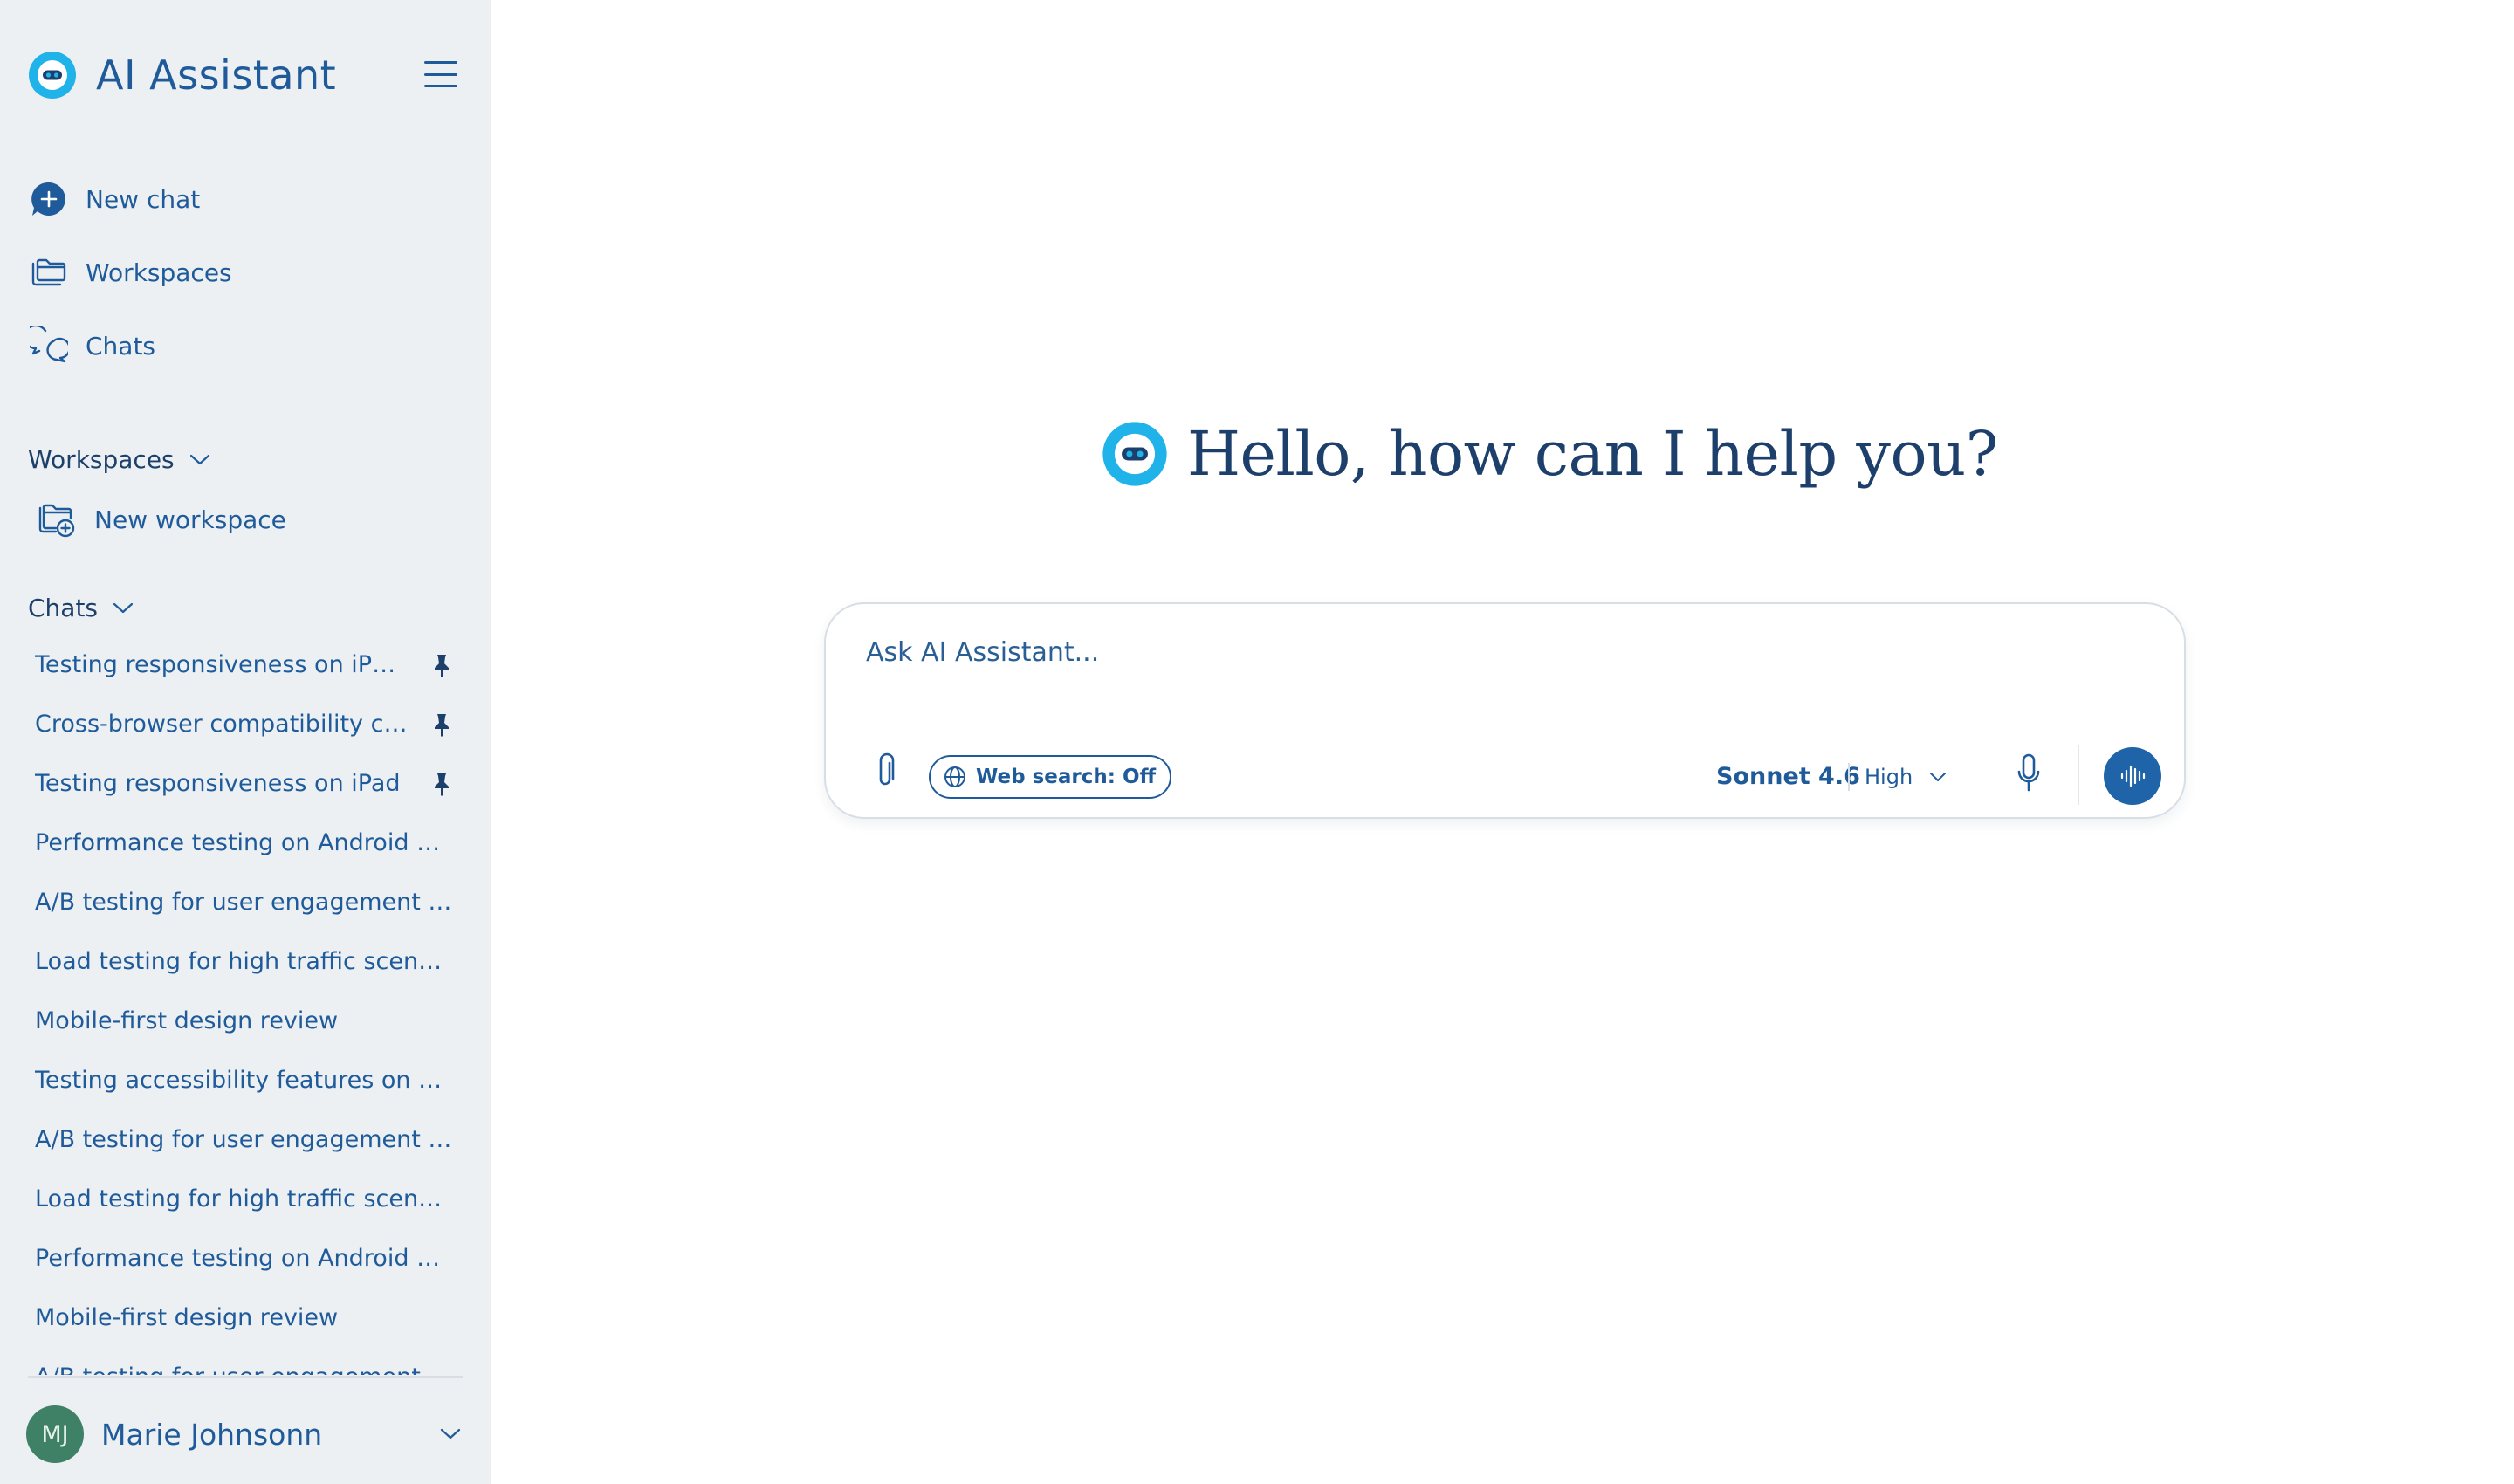  What do you see at coordinates (159, 272) in the screenshot?
I see `workspaces-nav-label: Workspaces` at bounding box center [159, 272].